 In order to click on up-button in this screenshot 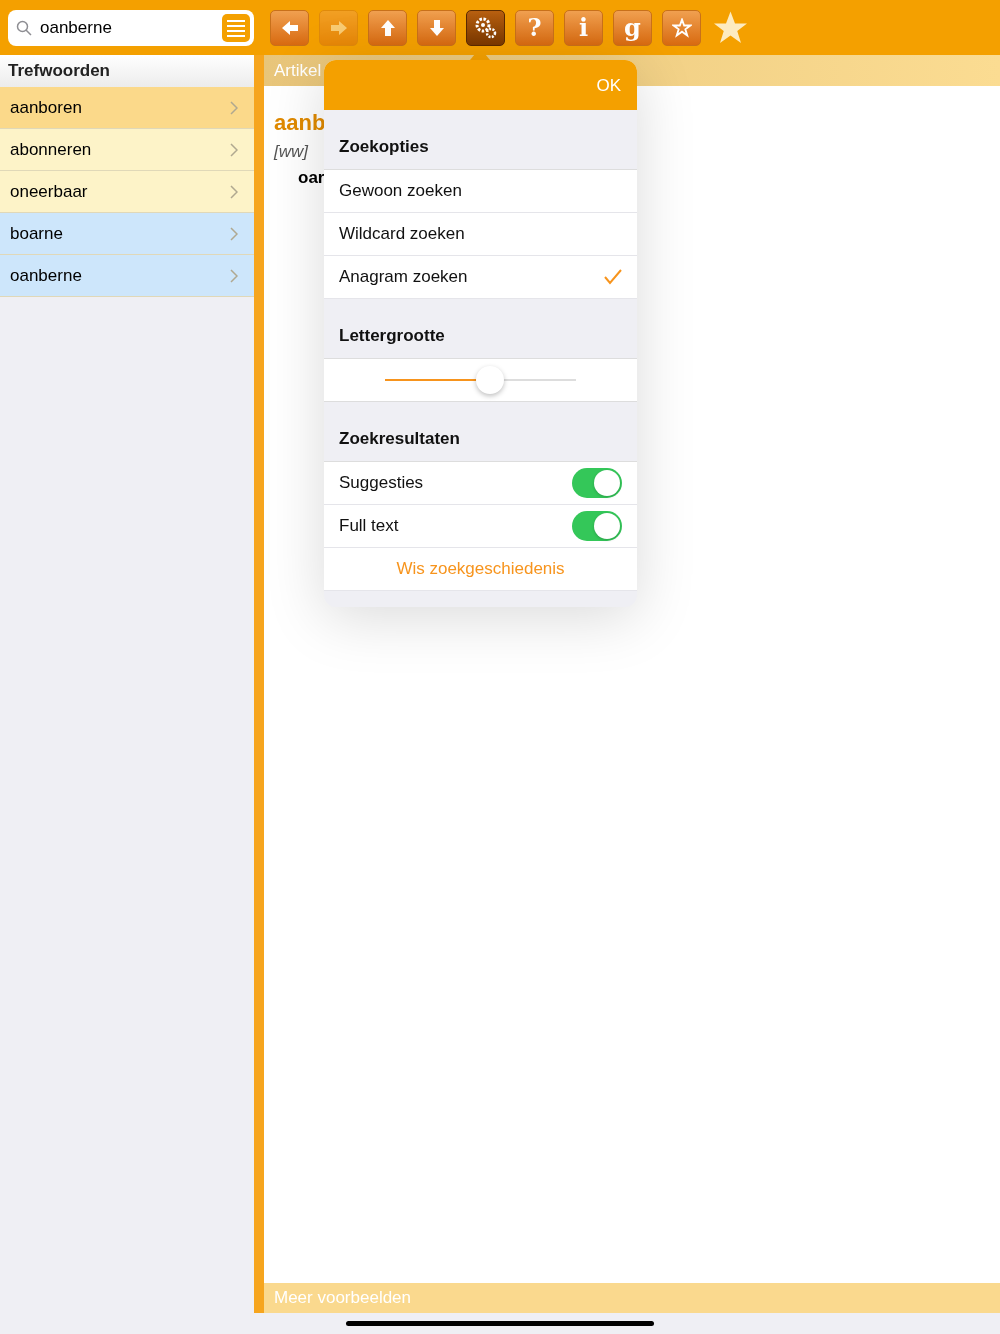, I will do `click(387, 27)`.